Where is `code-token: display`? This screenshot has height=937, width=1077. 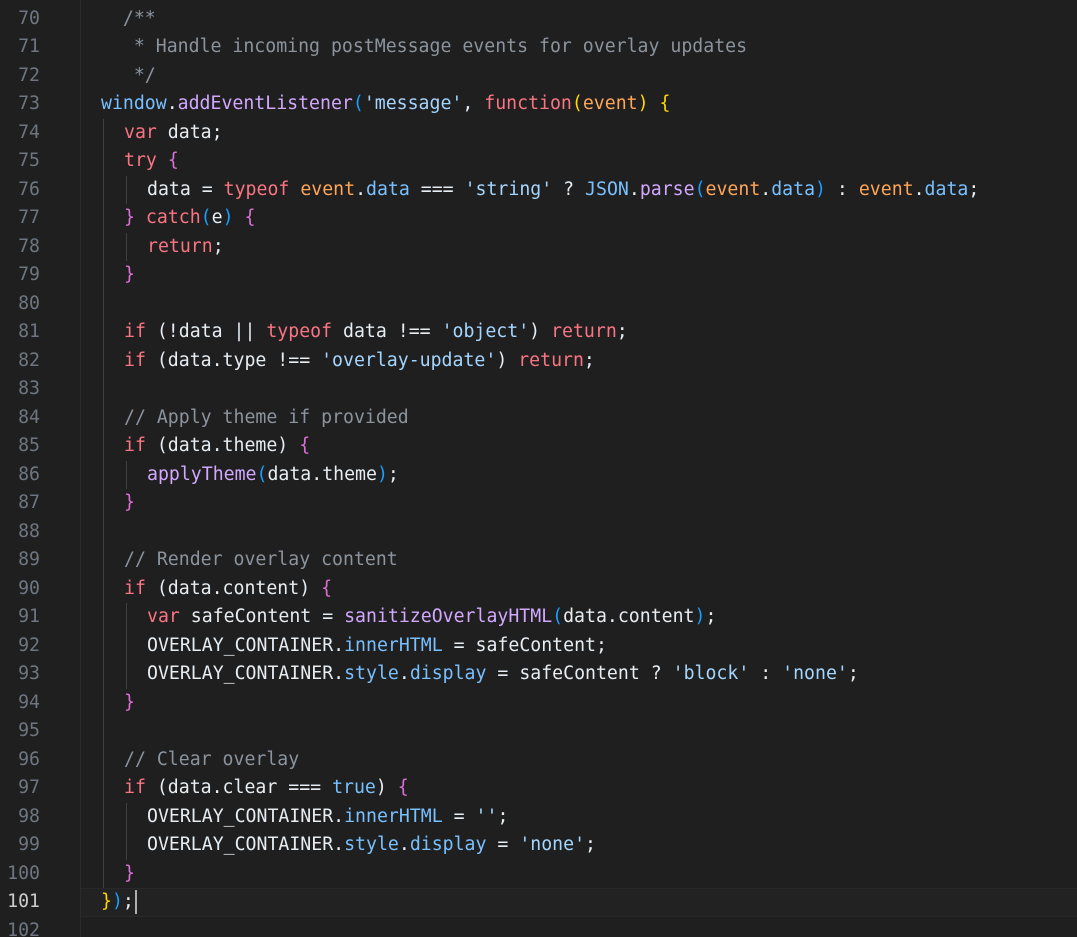
code-token: display is located at coordinates (448, 844).